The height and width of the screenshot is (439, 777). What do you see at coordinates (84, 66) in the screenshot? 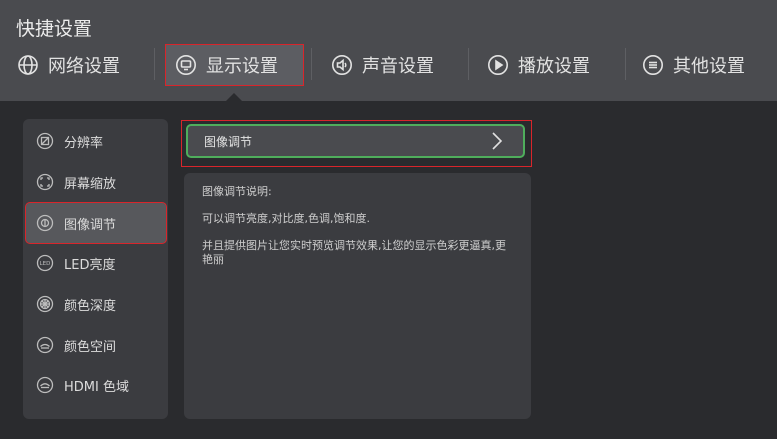
I see `tab-label: 网络设置` at bounding box center [84, 66].